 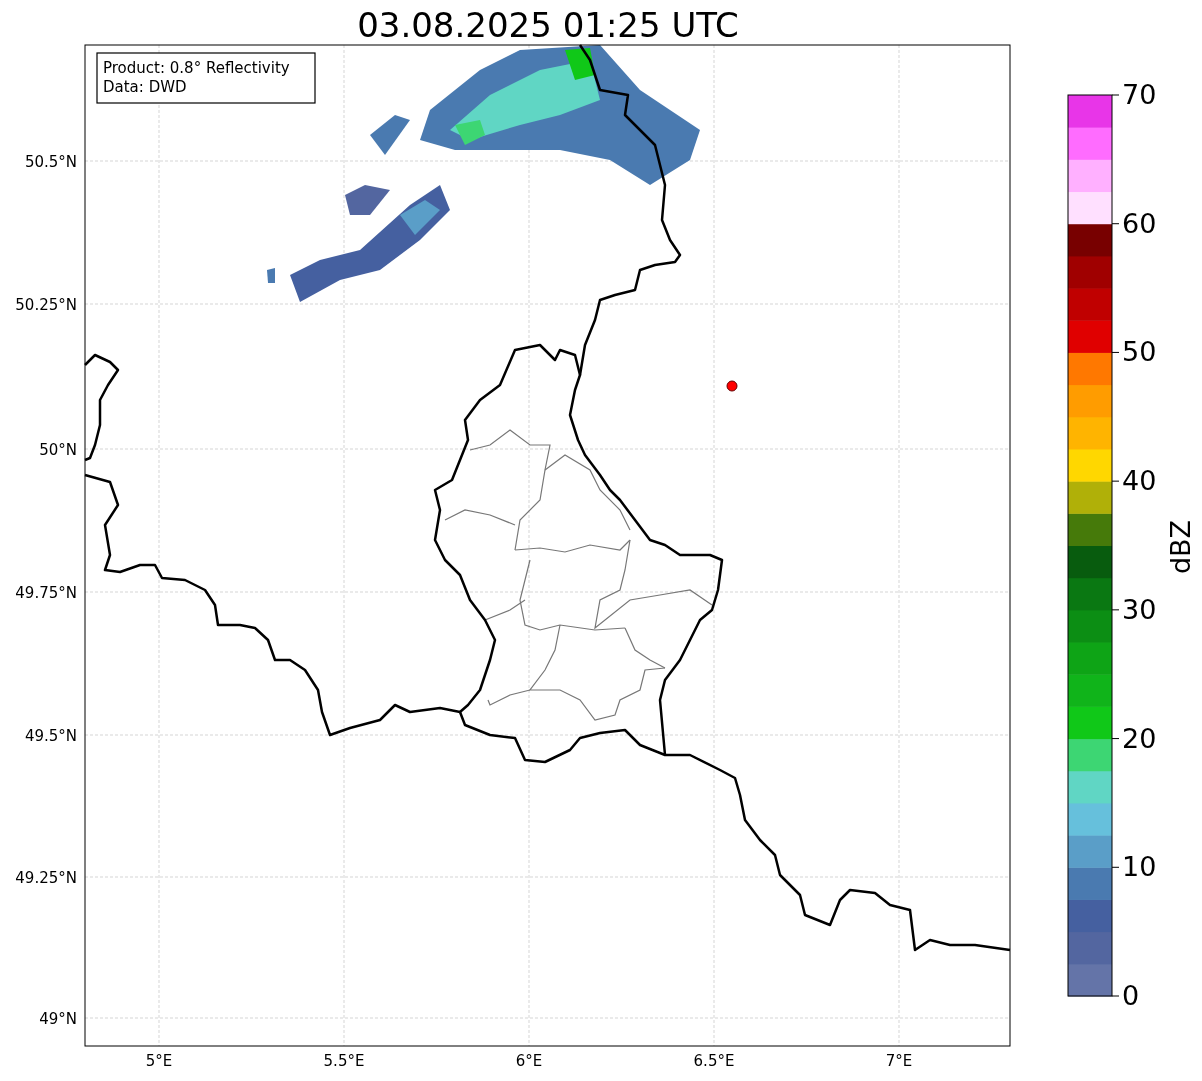 What do you see at coordinates (1139, 94) in the screenshot?
I see `colorbar-tick-label: 70` at bounding box center [1139, 94].